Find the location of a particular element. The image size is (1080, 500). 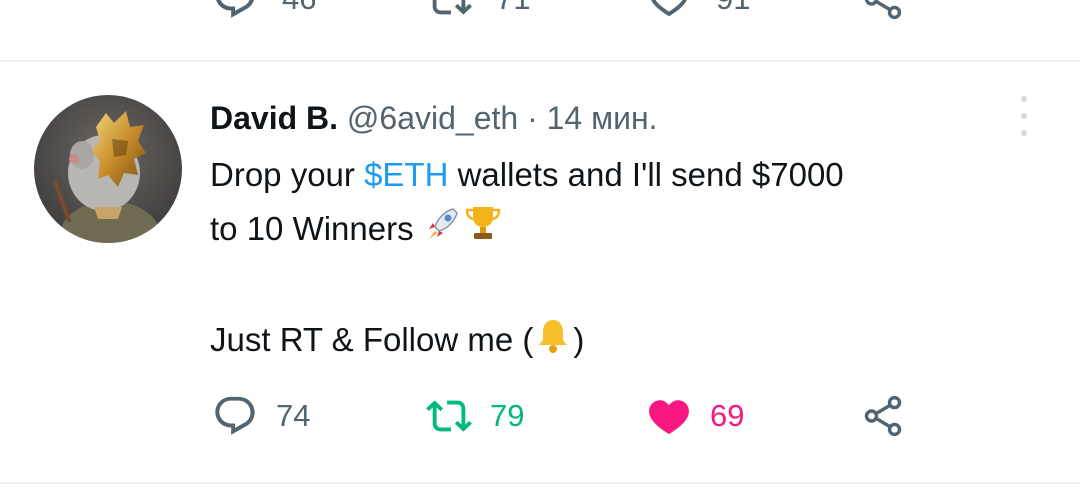

text-segment: wallets and I'll send $7000 is located at coordinates (646, 174).